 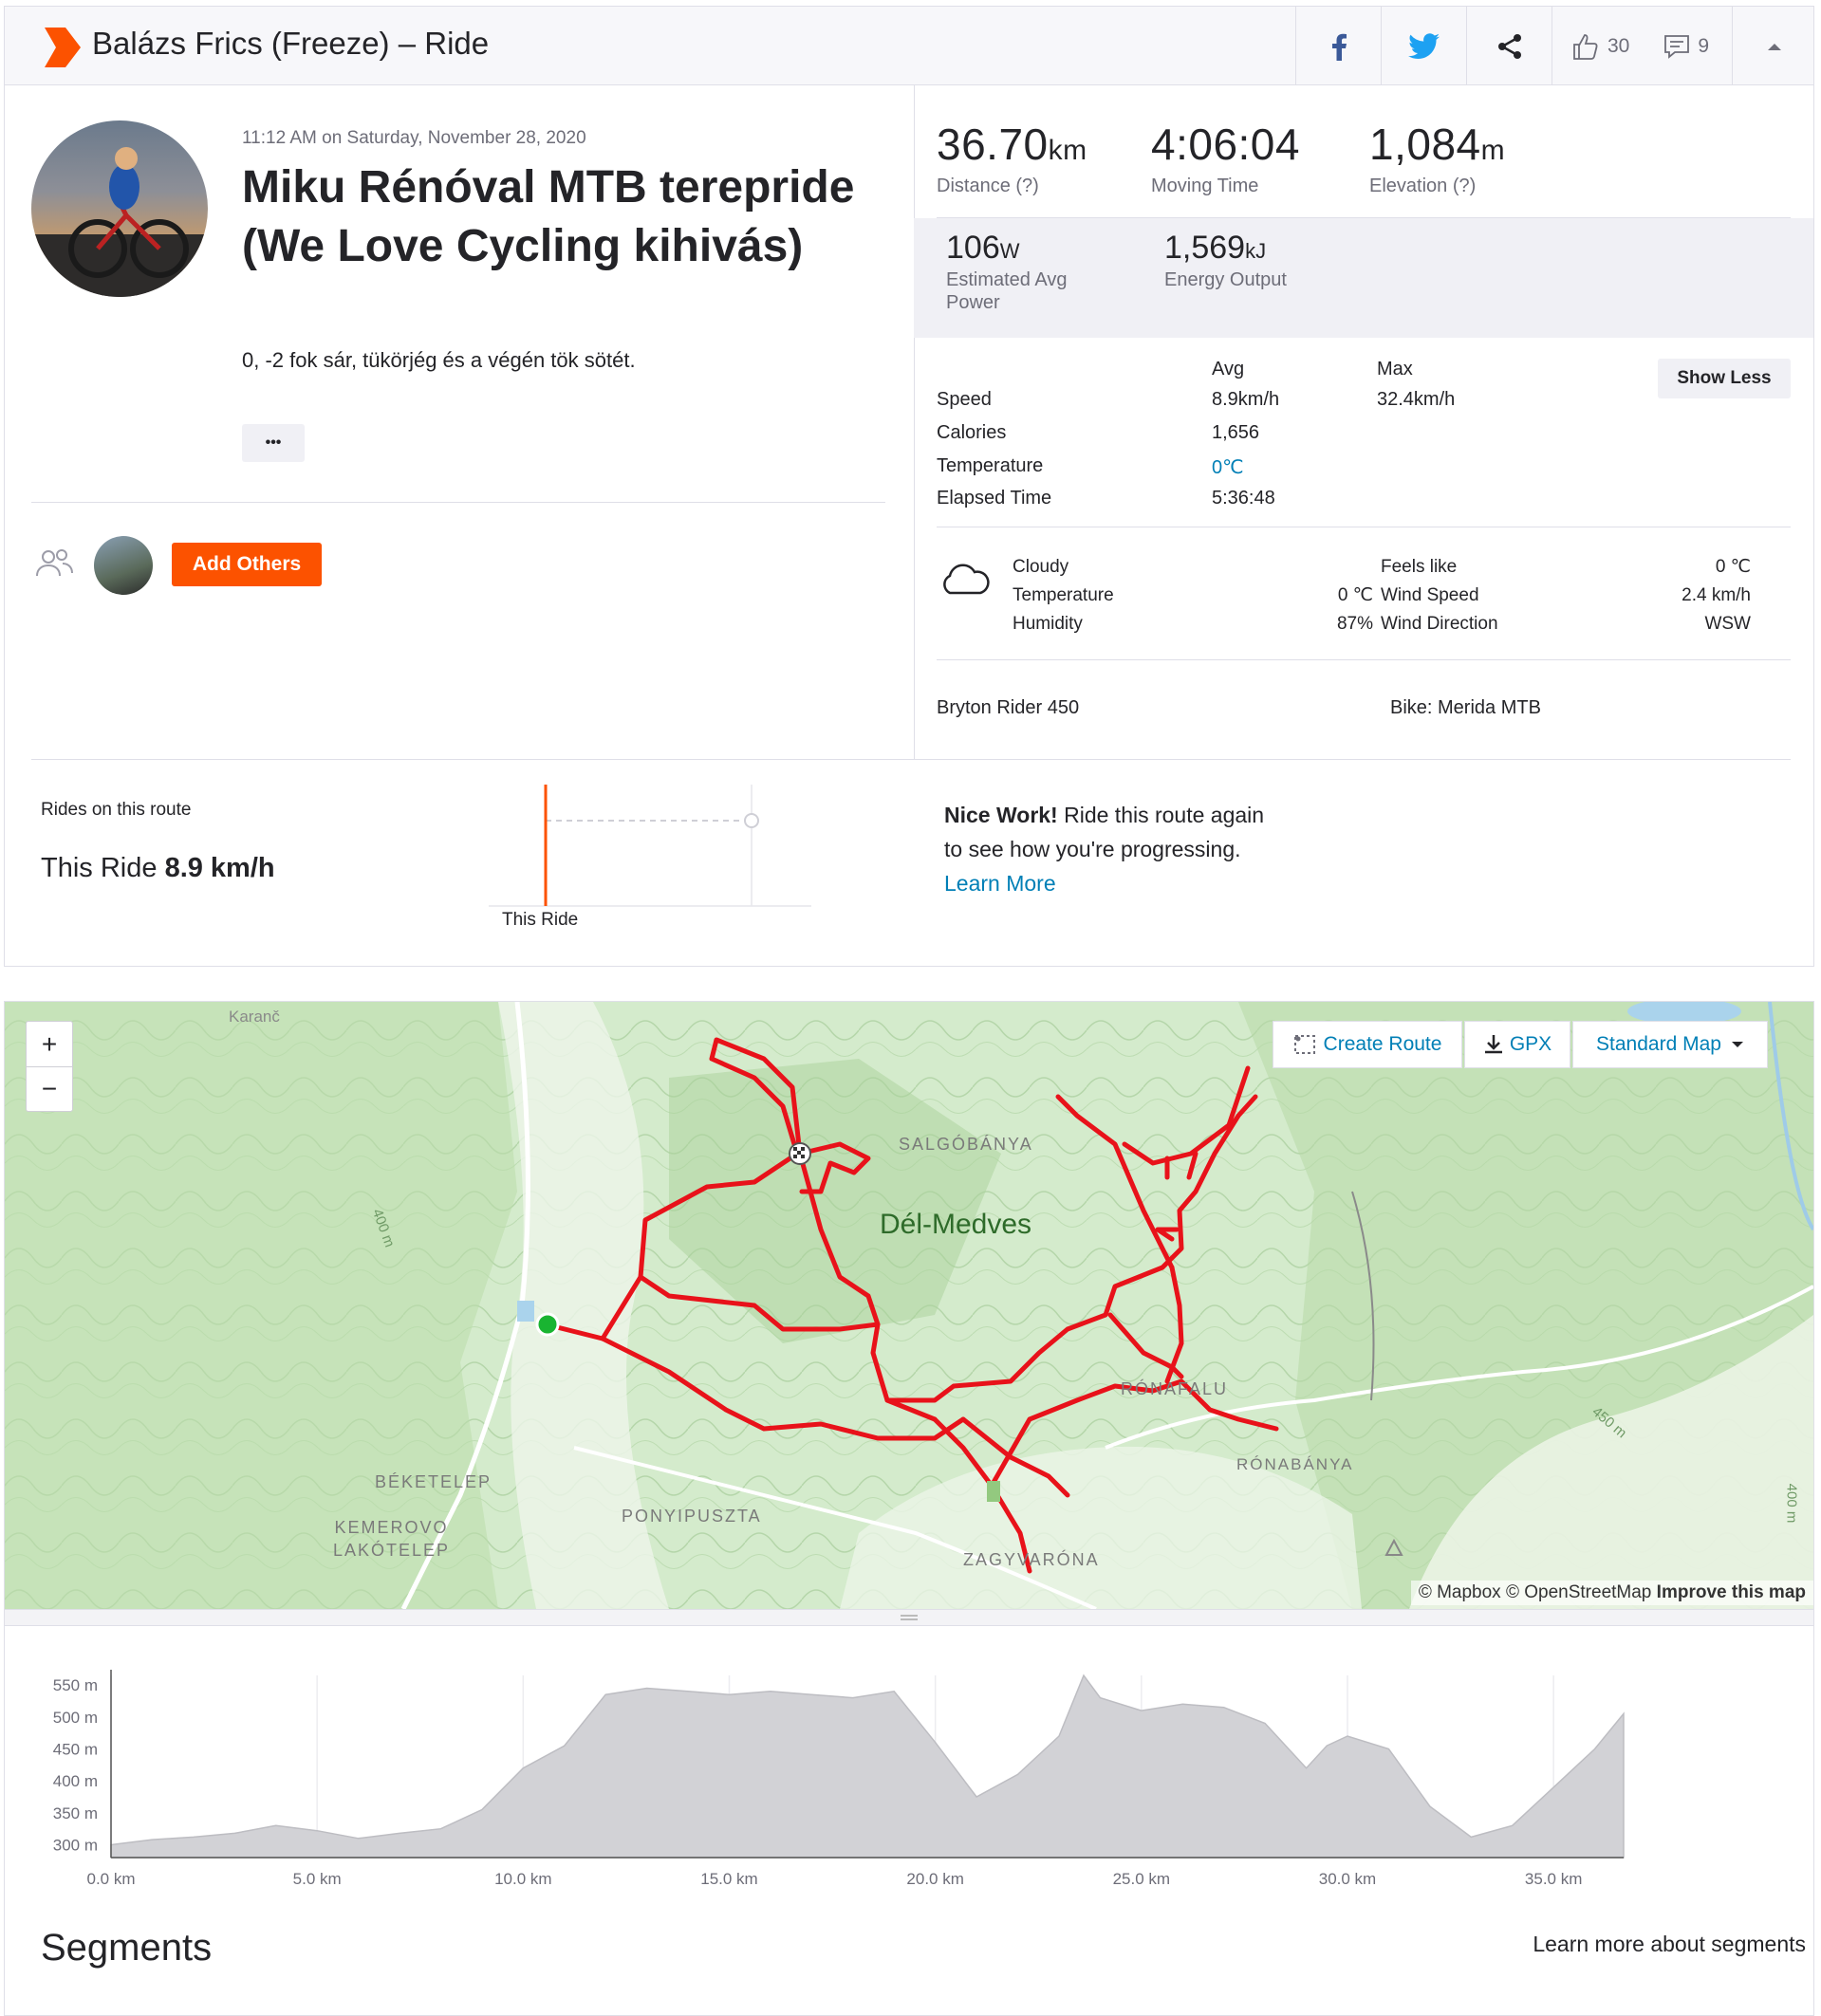 I want to click on detail-avg: 5:36:48, so click(x=1243, y=498).